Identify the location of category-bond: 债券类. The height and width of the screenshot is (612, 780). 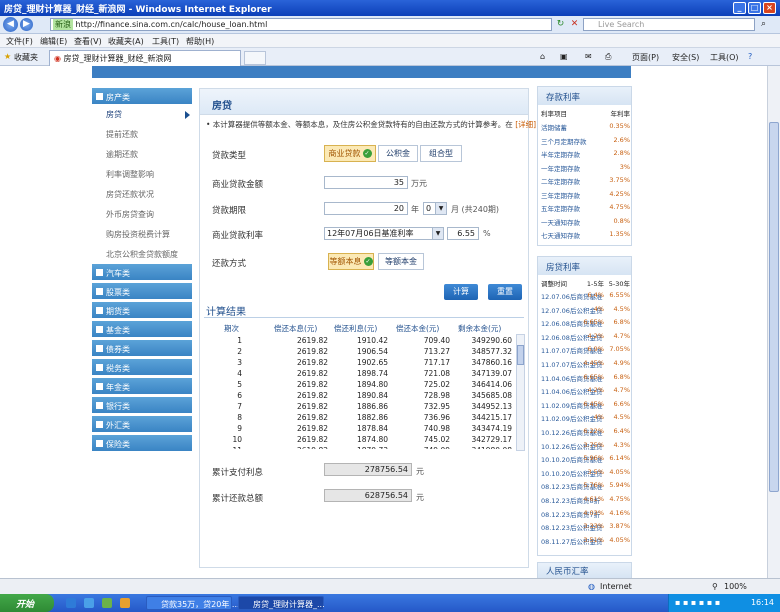
(142, 348).